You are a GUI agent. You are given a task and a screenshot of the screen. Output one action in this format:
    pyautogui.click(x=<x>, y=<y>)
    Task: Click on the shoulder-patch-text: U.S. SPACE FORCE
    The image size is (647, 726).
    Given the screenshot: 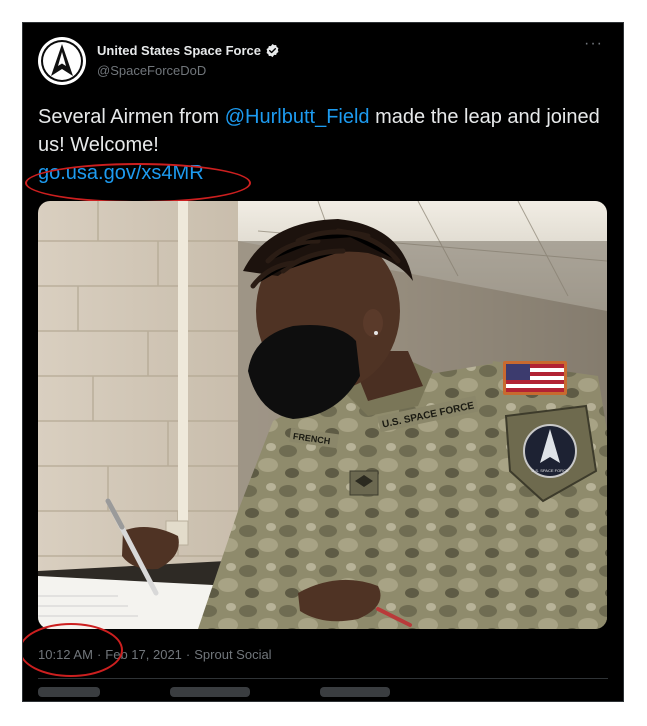 What is the action you would take?
    pyautogui.click(x=550, y=470)
    